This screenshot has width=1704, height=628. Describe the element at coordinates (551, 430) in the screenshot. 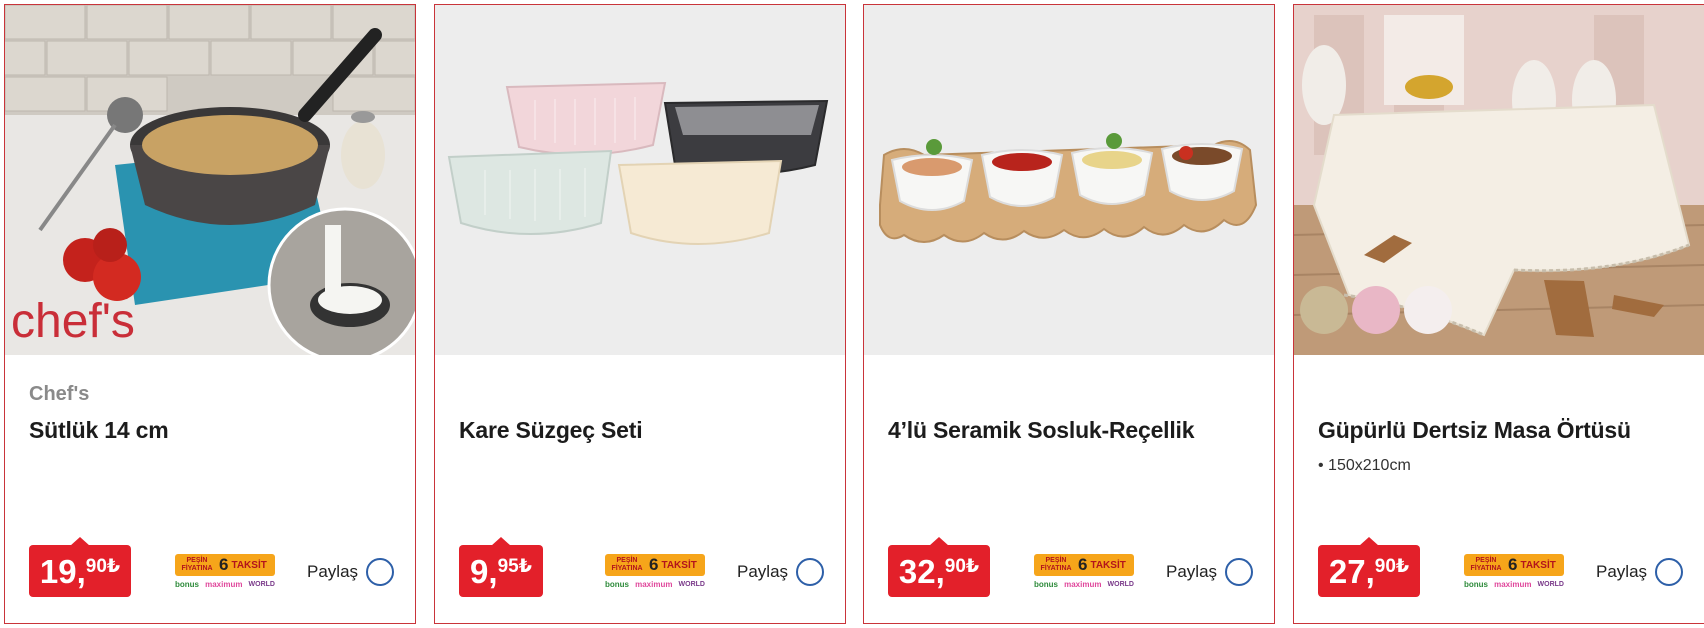

I see `product-title: Kare Süzgeç Seti` at that location.